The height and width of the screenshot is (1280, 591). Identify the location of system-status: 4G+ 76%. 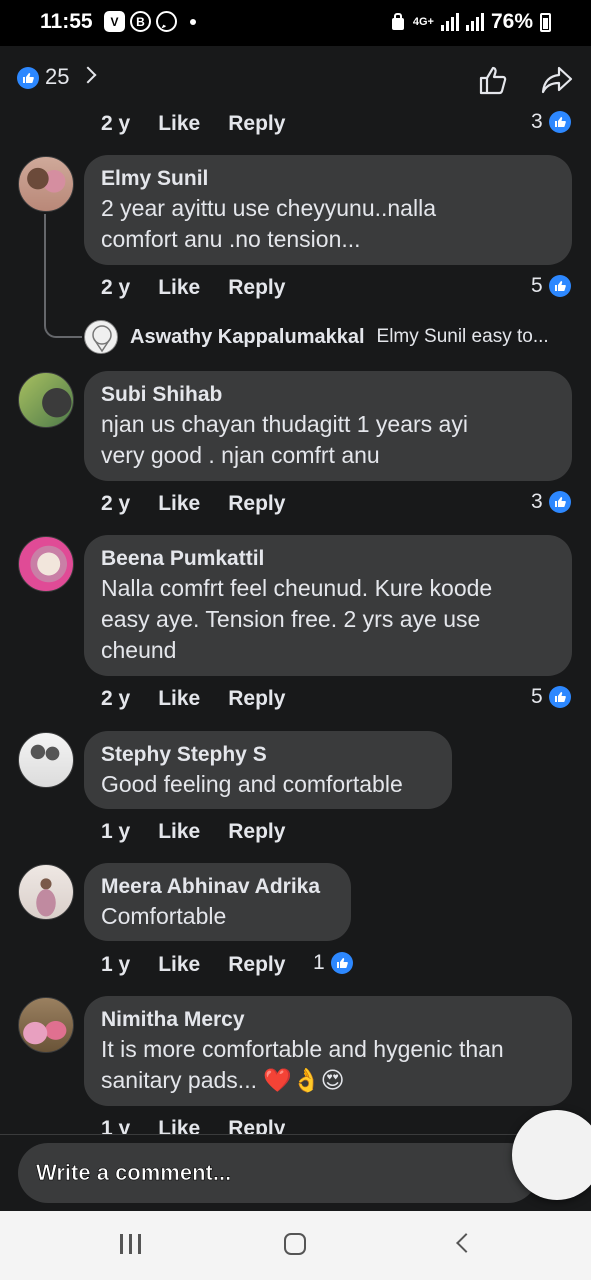
(470, 22).